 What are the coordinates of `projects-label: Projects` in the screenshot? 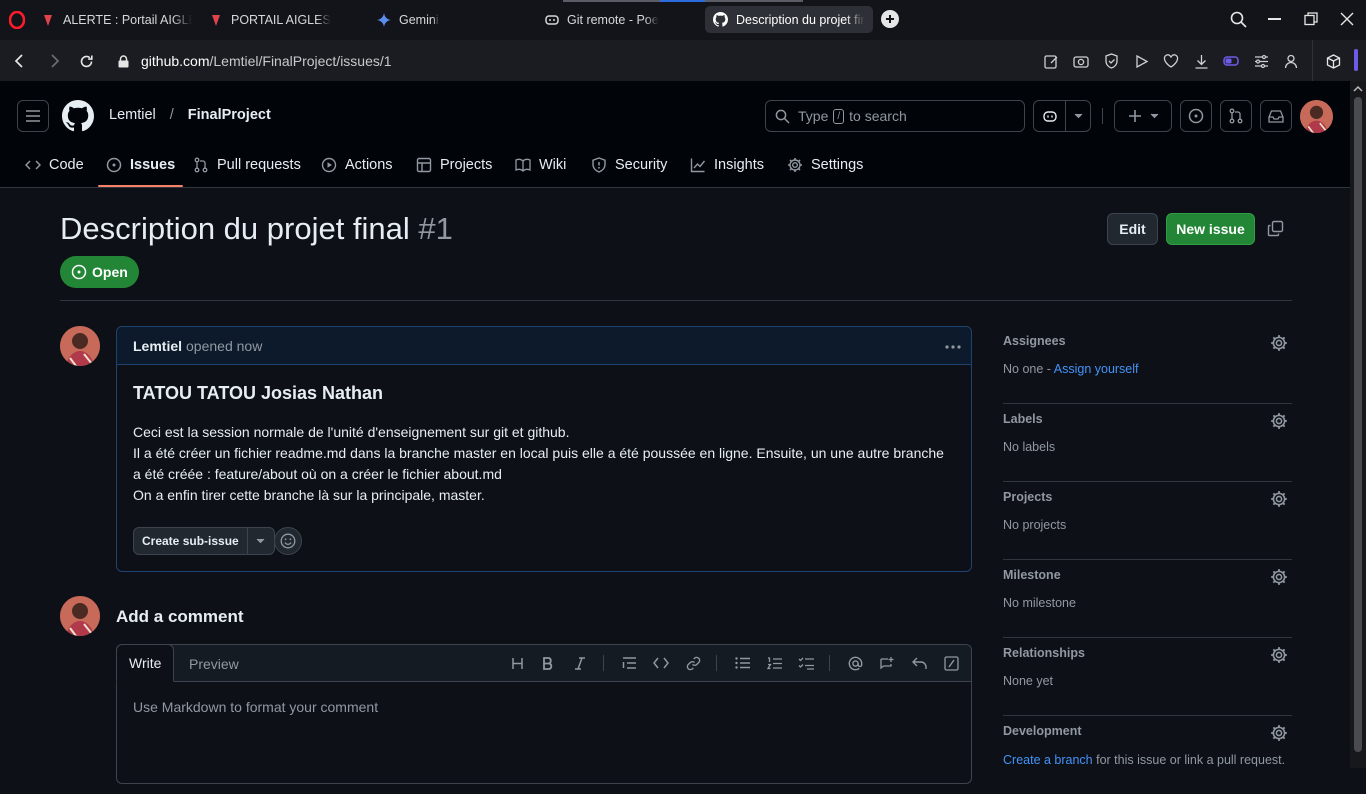 It's located at (1027, 497).